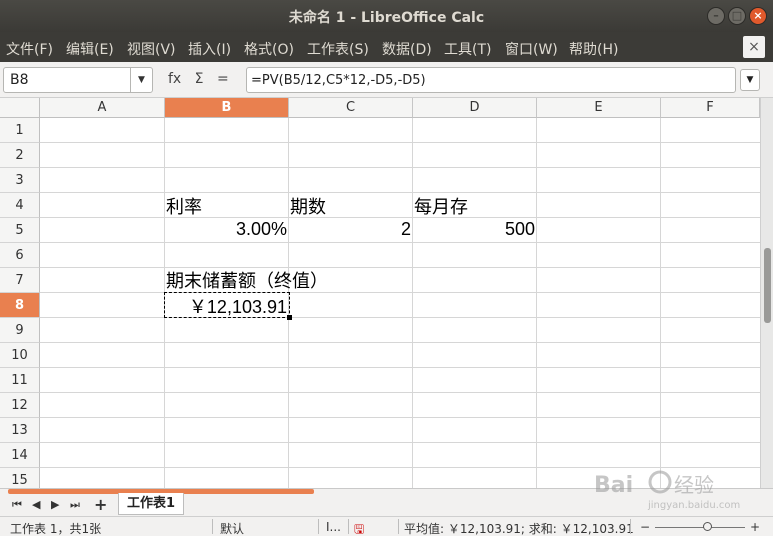 The width and height of the screenshot is (773, 536). Describe the element at coordinates (645, 527) in the screenshot. I see `zoom-out-icon: −` at that location.